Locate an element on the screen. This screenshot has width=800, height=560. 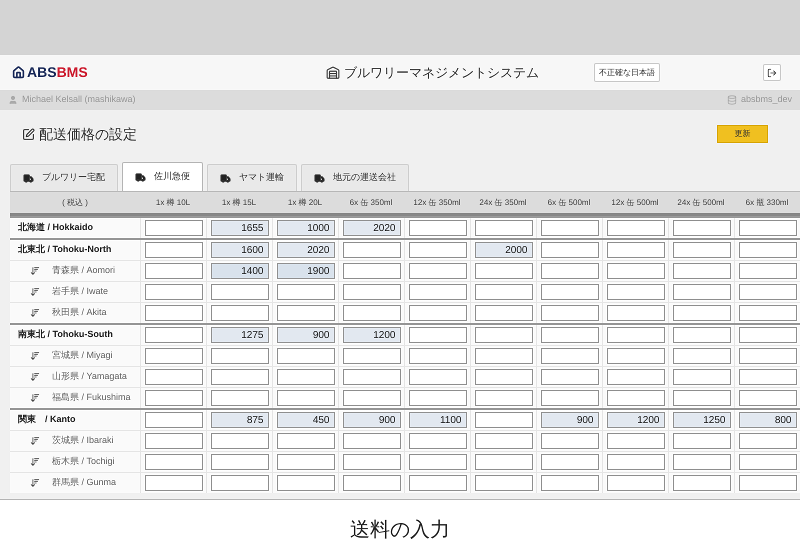
price-field: 1100 is located at coordinates (437, 420).